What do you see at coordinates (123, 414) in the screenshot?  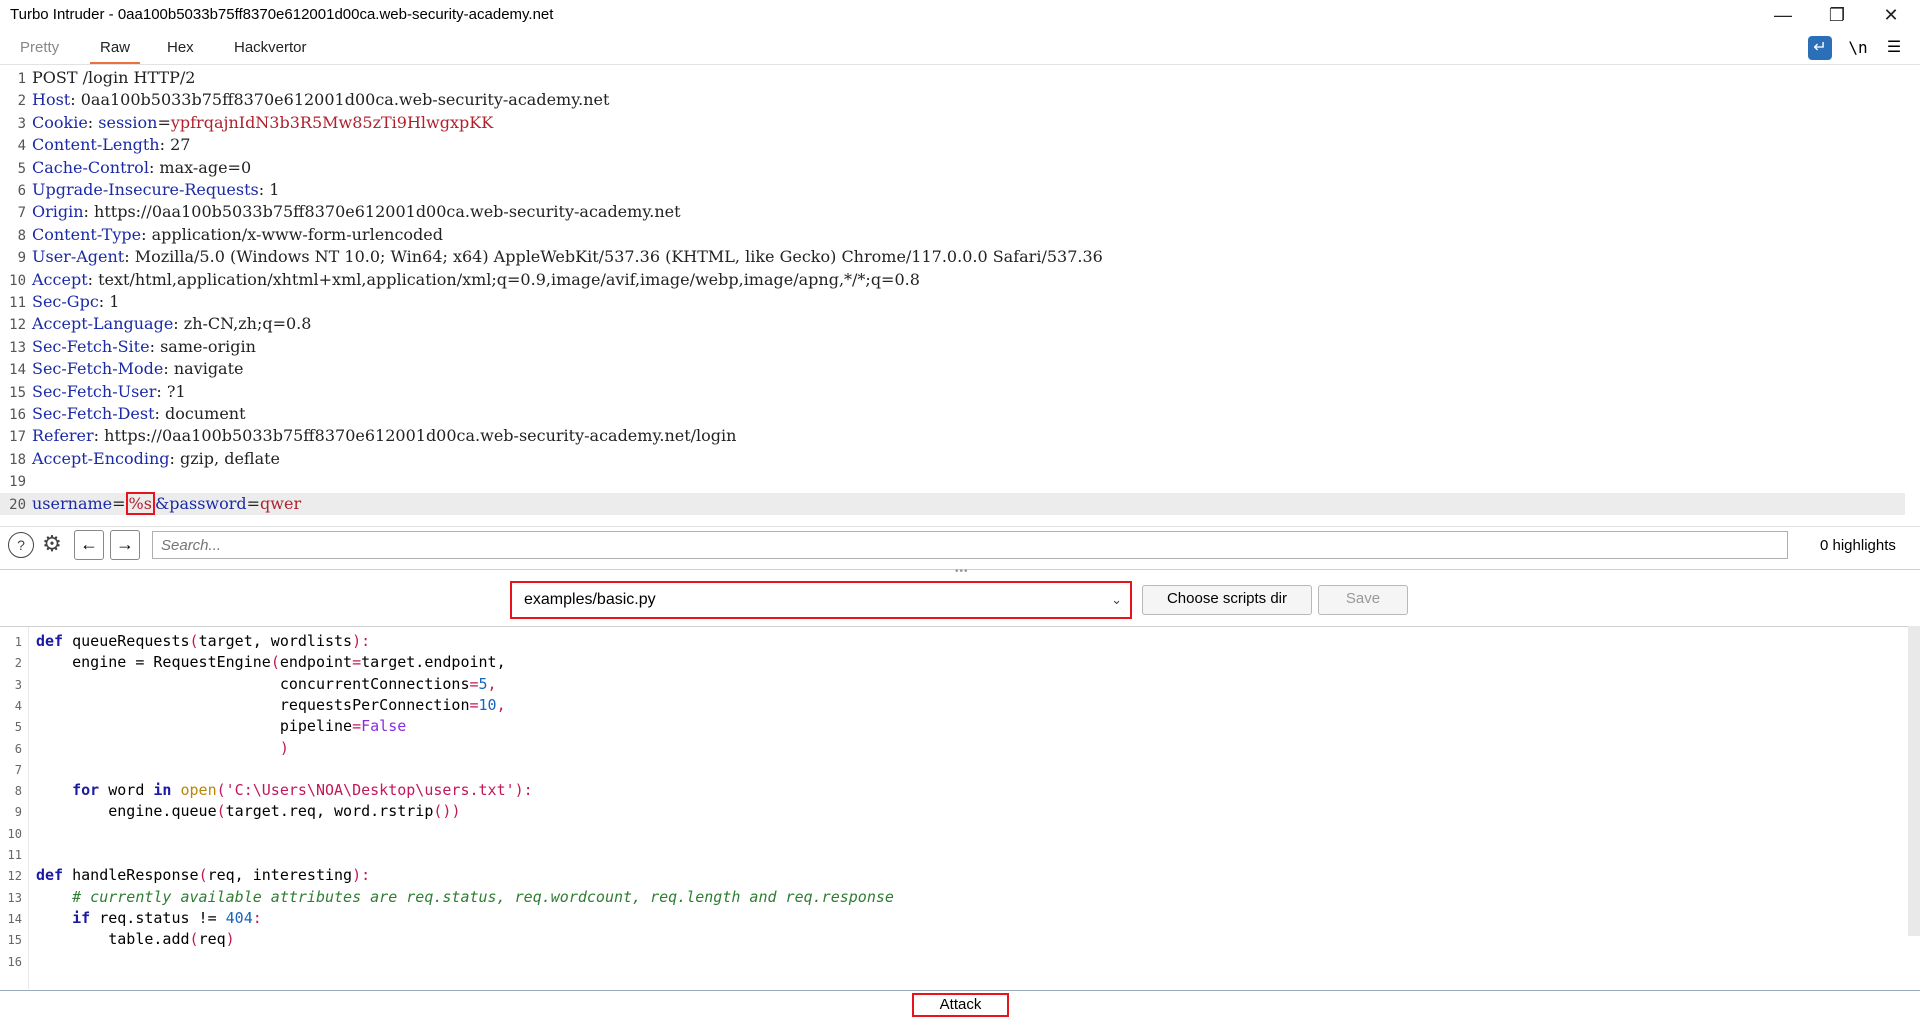 I see `request-line: 16 Sec-Fetch-Dest: document` at bounding box center [123, 414].